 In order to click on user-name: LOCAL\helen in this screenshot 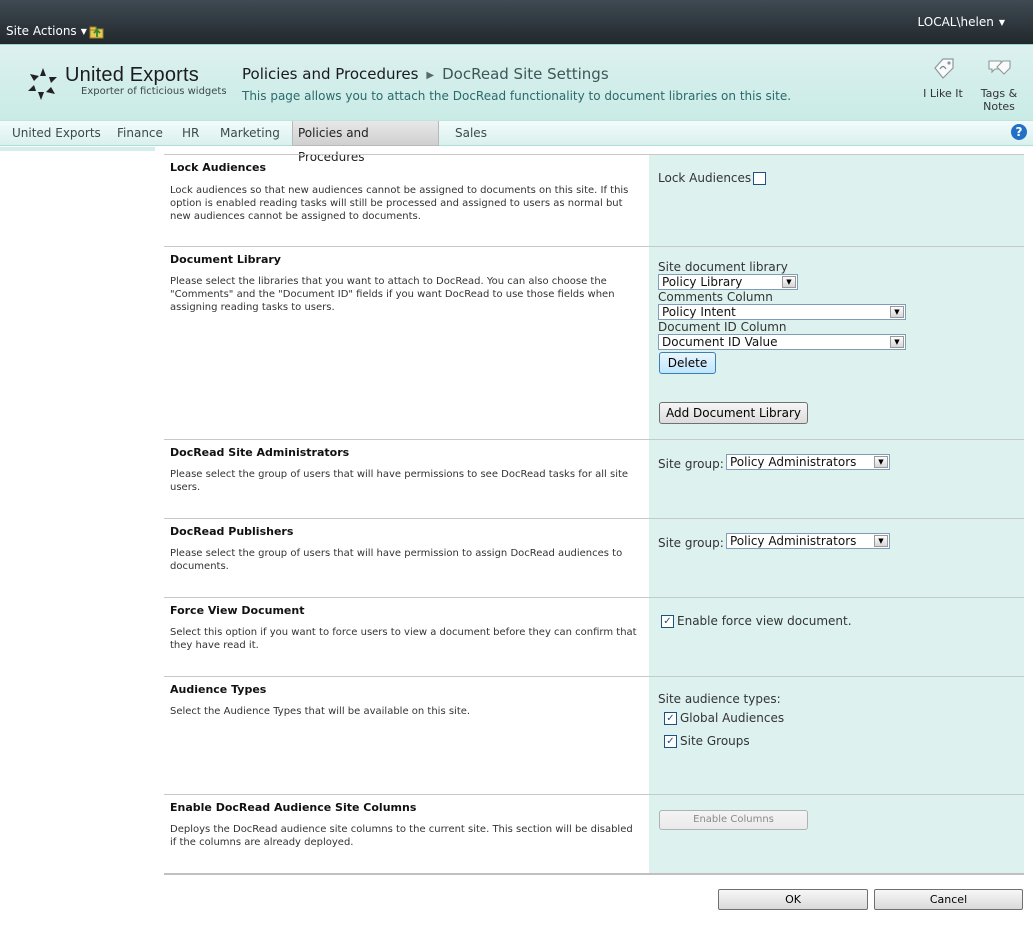, I will do `click(955, 22)`.